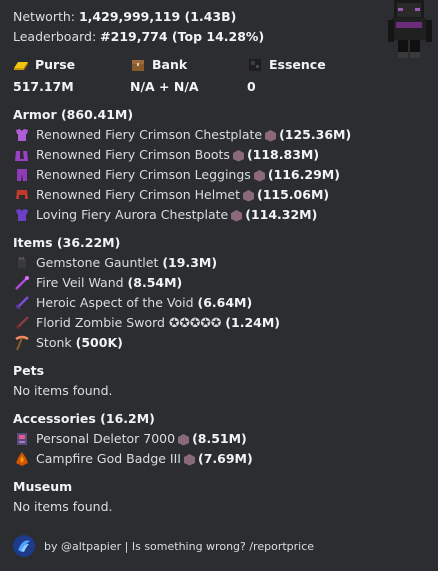 Image resolution: width=438 pixels, height=571 pixels. Describe the element at coordinates (22, 175) in the screenshot. I see `leggings-icon` at that location.